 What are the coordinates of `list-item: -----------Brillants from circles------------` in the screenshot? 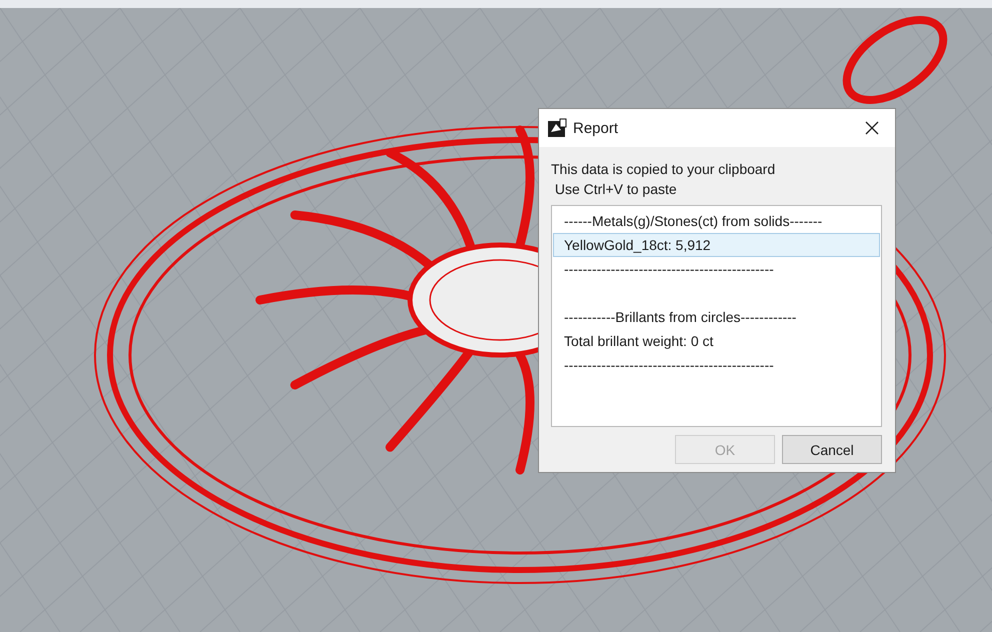 It's located at (716, 317).